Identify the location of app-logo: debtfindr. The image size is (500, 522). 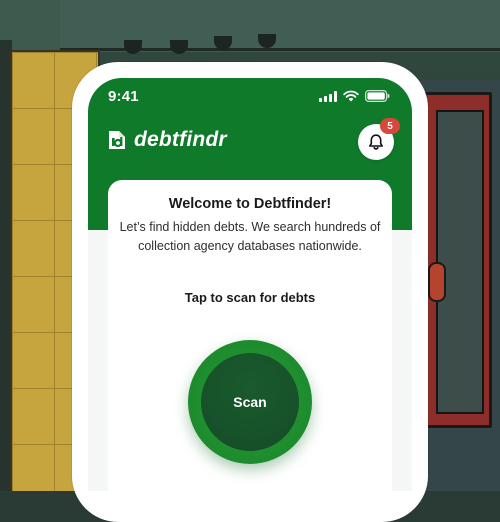
(166, 140).